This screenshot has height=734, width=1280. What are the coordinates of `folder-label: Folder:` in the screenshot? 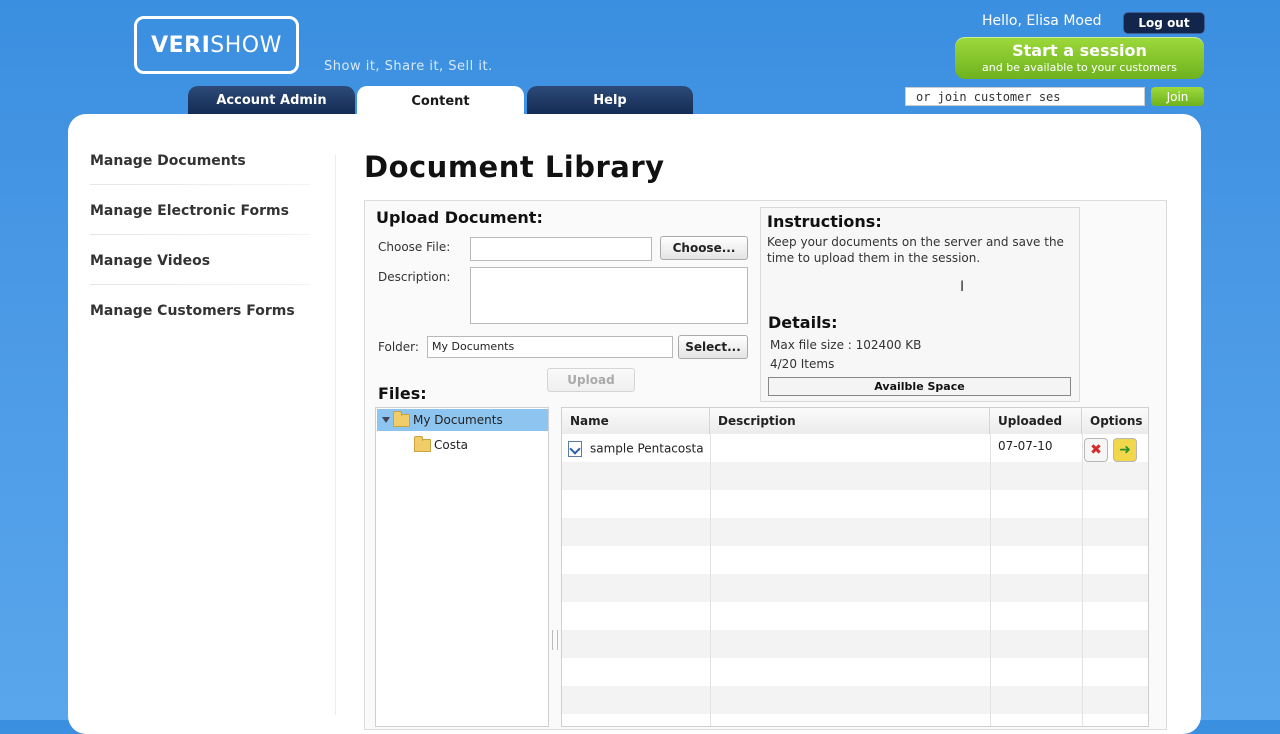 It's located at (398, 347).